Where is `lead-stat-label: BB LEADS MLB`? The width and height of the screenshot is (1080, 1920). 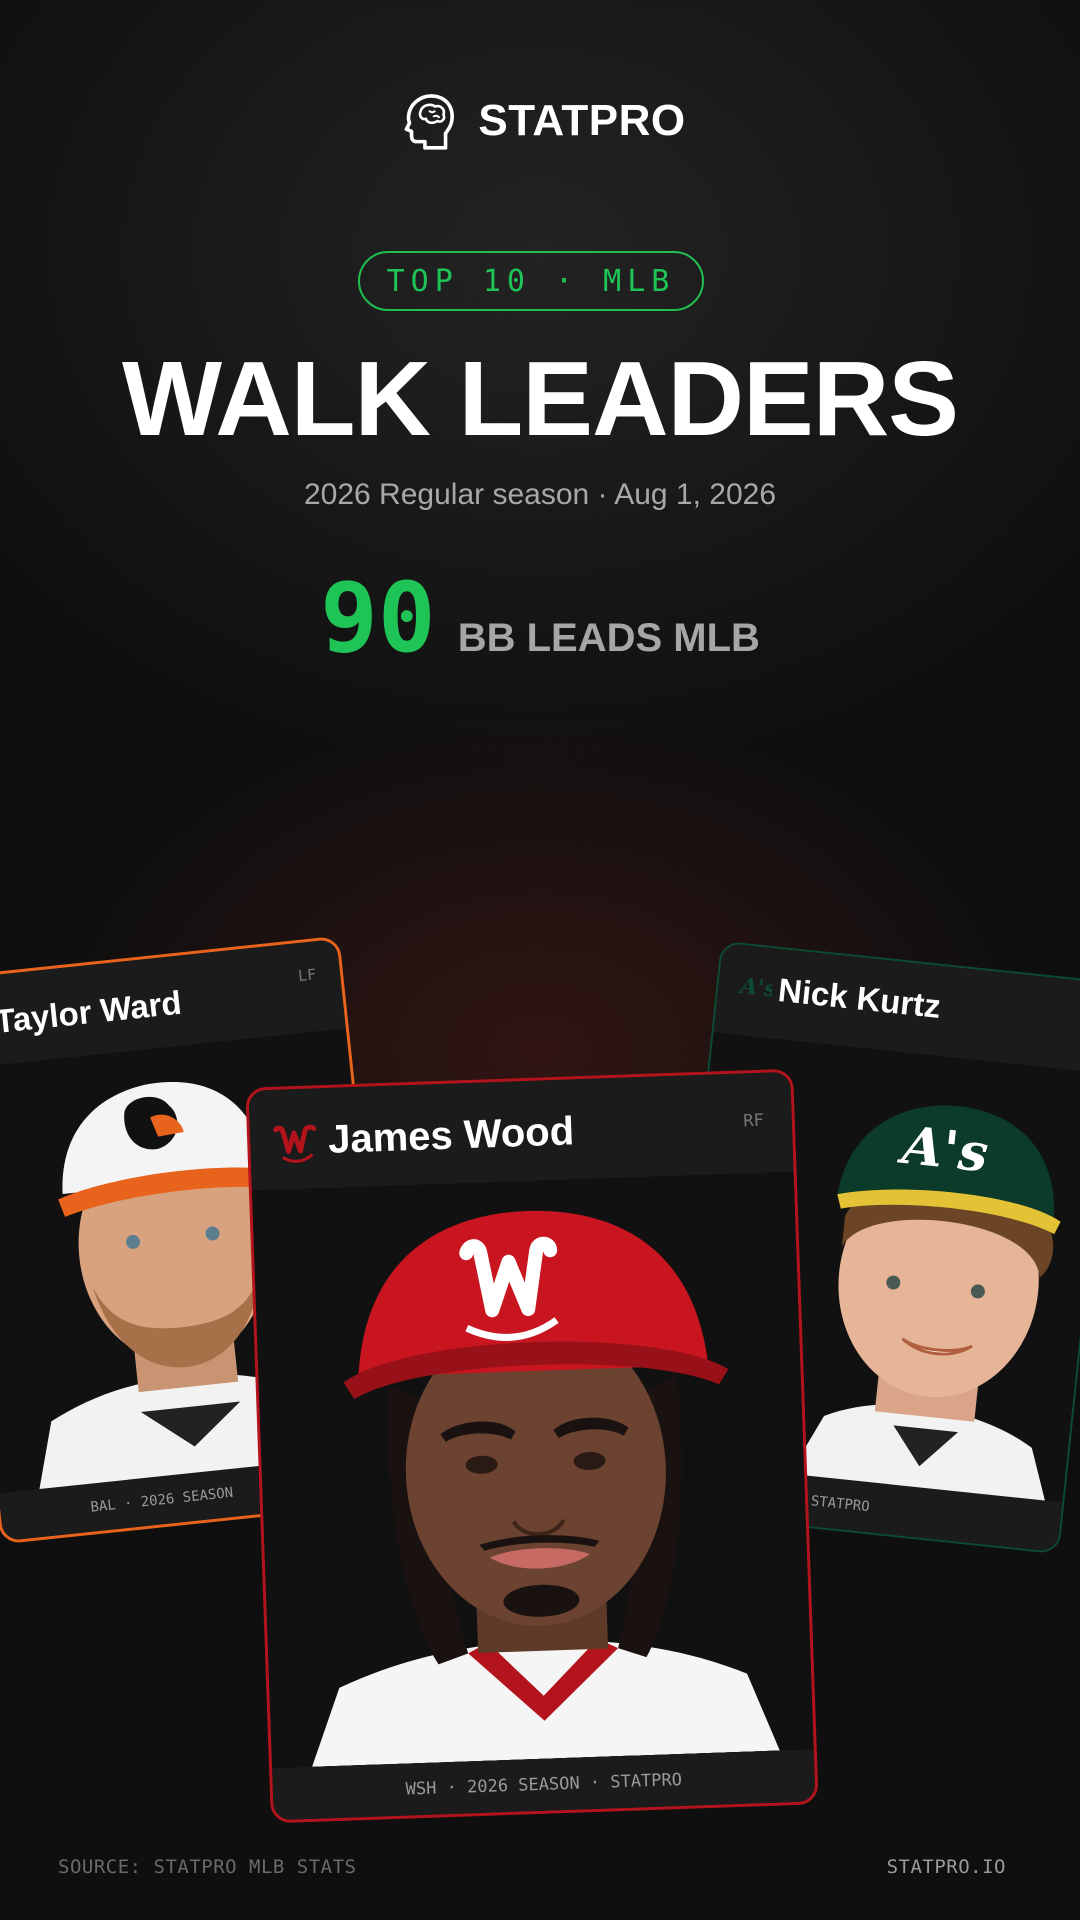 lead-stat-label: BB LEADS MLB is located at coordinates (608, 638).